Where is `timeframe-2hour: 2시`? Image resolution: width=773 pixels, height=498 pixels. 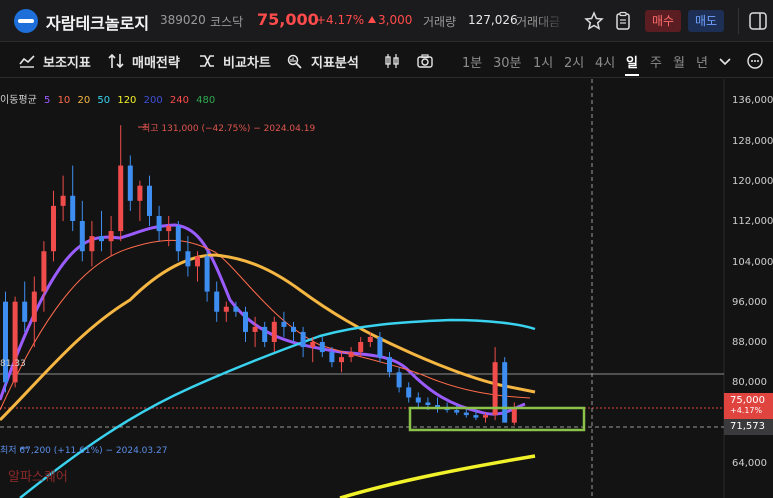 timeframe-2hour: 2시 is located at coordinates (574, 61).